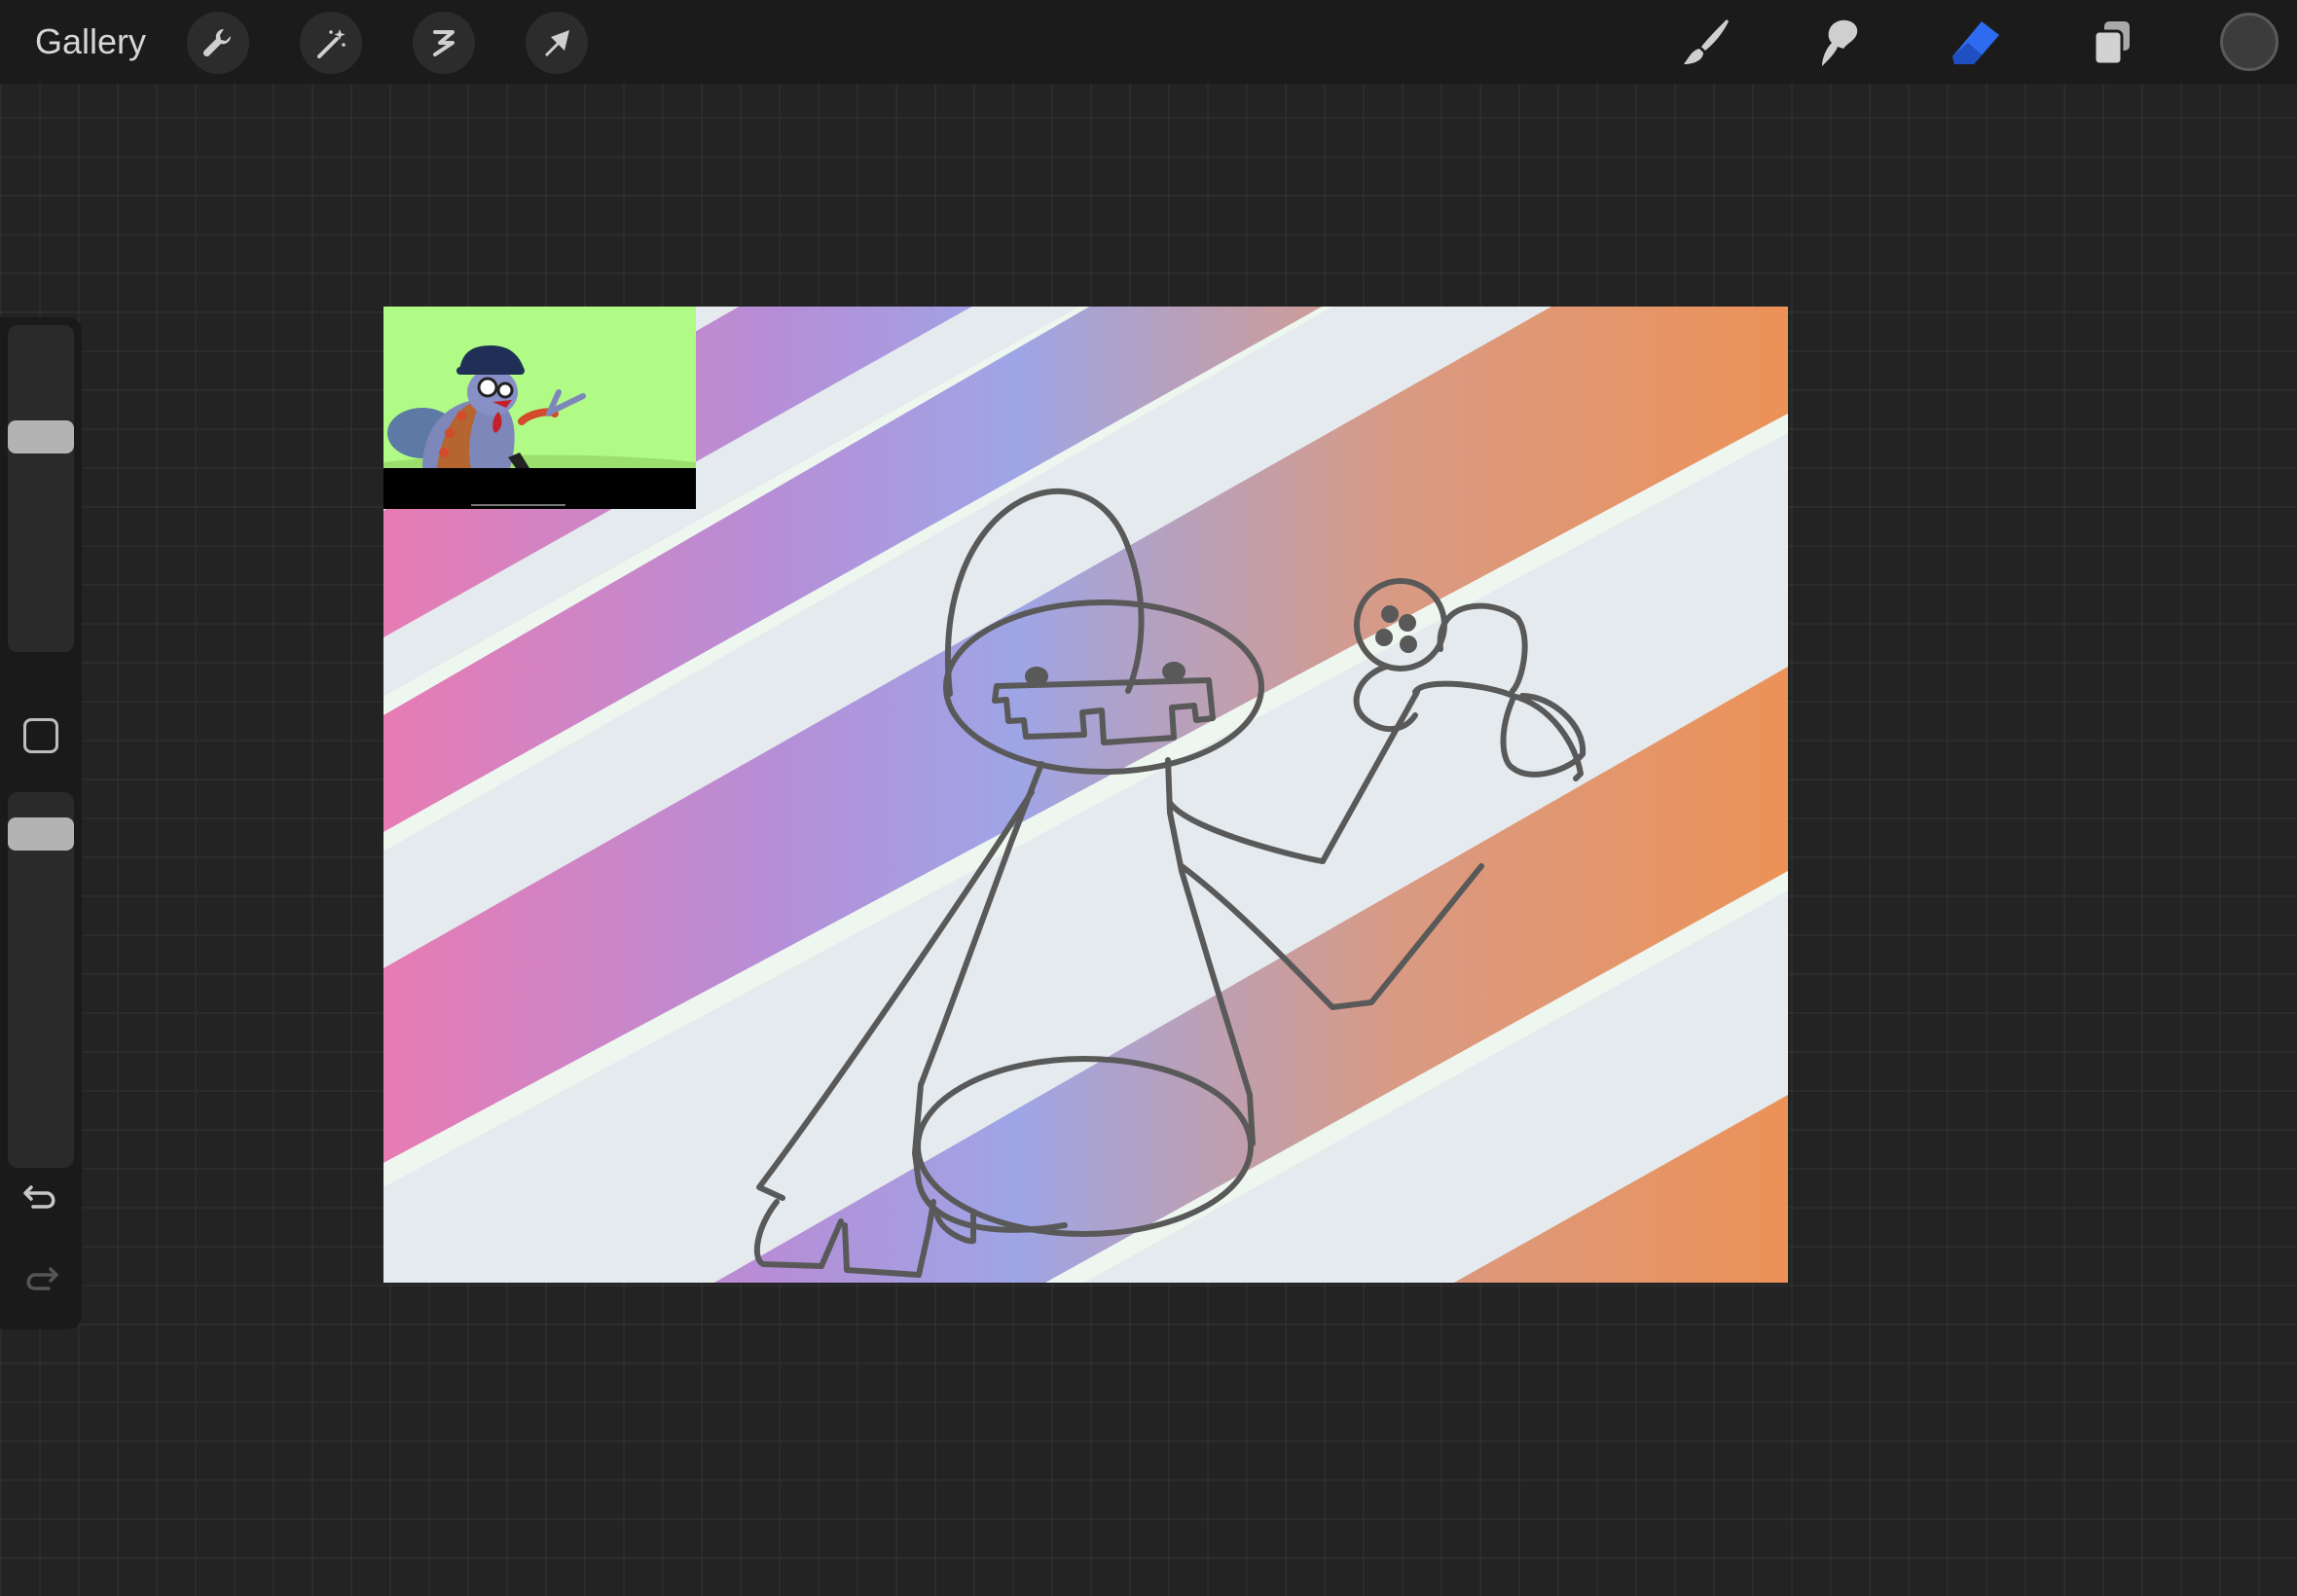 This screenshot has height=1596, width=2297. I want to click on adjustments-button, so click(331, 43).